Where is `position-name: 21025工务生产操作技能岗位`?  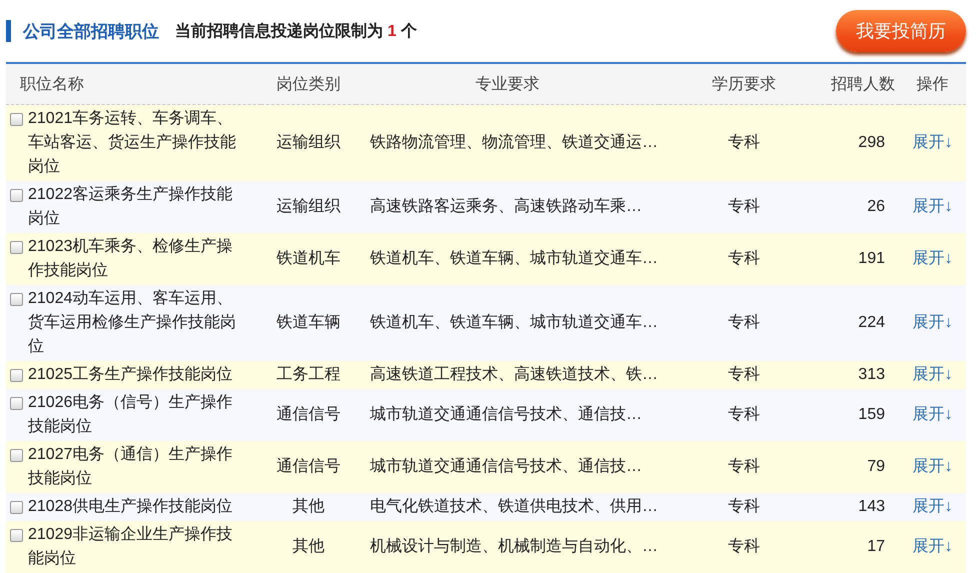 position-name: 21025工务生产操作技能岗位 is located at coordinates (131, 374).